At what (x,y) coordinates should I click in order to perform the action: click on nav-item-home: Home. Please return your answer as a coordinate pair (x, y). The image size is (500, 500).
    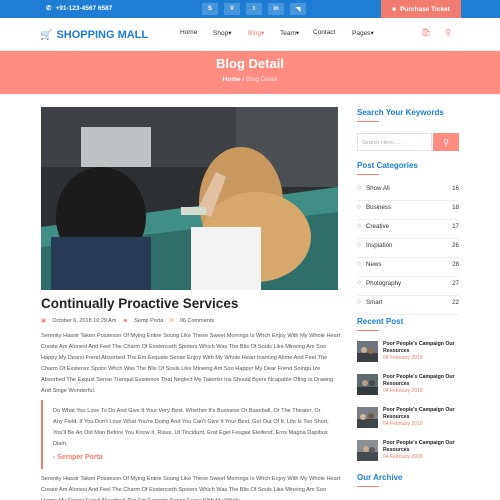
    Looking at the image, I should click on (188, 32).